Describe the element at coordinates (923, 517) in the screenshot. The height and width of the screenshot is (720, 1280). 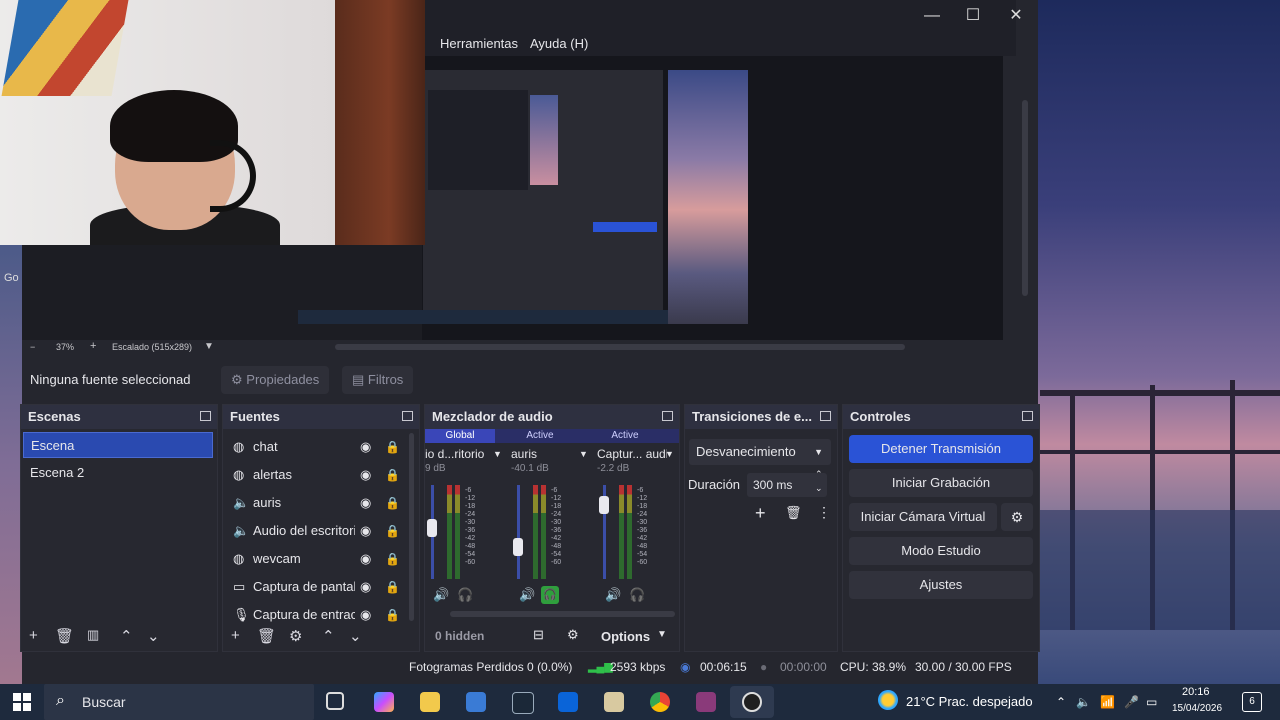
I see `start-virtual-camera-button: Iniciar Cámara Virtual` at that location.